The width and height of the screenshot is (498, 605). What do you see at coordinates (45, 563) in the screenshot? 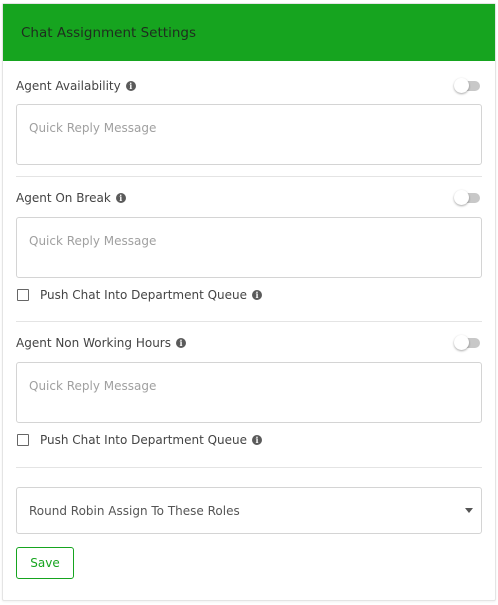
I see `save-button: Save` at bounding box center [45, 563].